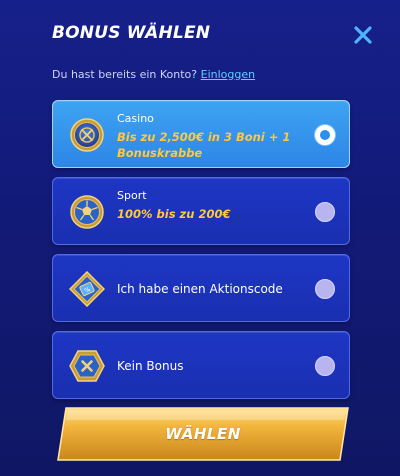 The image size is (400, 476). I want to click on option-sport-text: Sport 100% bis zu 200€, so click(209, 205).